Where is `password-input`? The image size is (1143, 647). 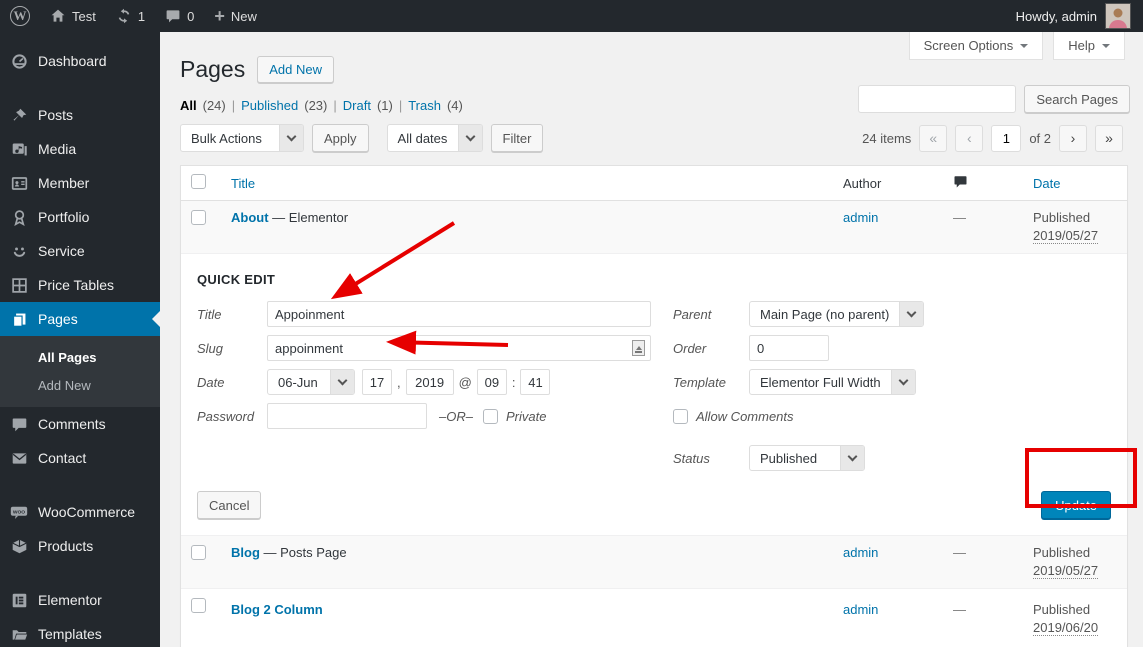
password-input is located at coordinates (347, 416).